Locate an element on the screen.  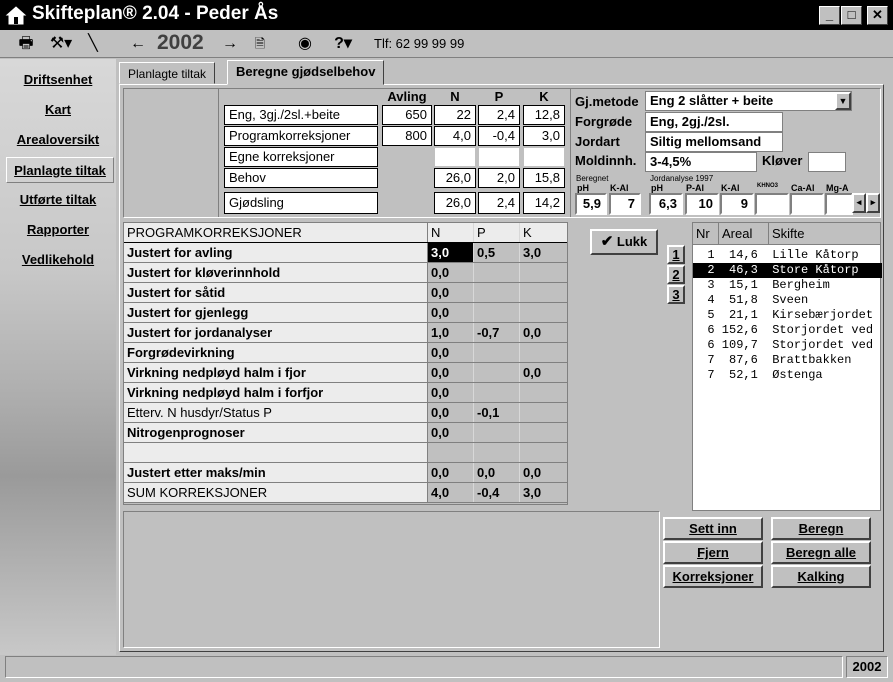
arrow-left-icon: ← is located at coordinates (138, 44).